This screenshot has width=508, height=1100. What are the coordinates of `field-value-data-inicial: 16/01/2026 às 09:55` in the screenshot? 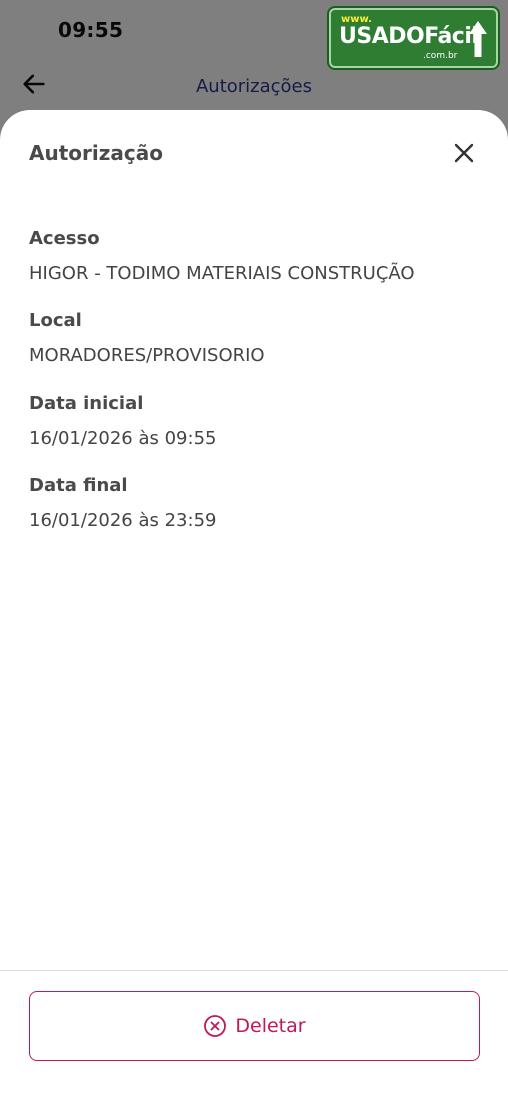 It's located at (123, 438).